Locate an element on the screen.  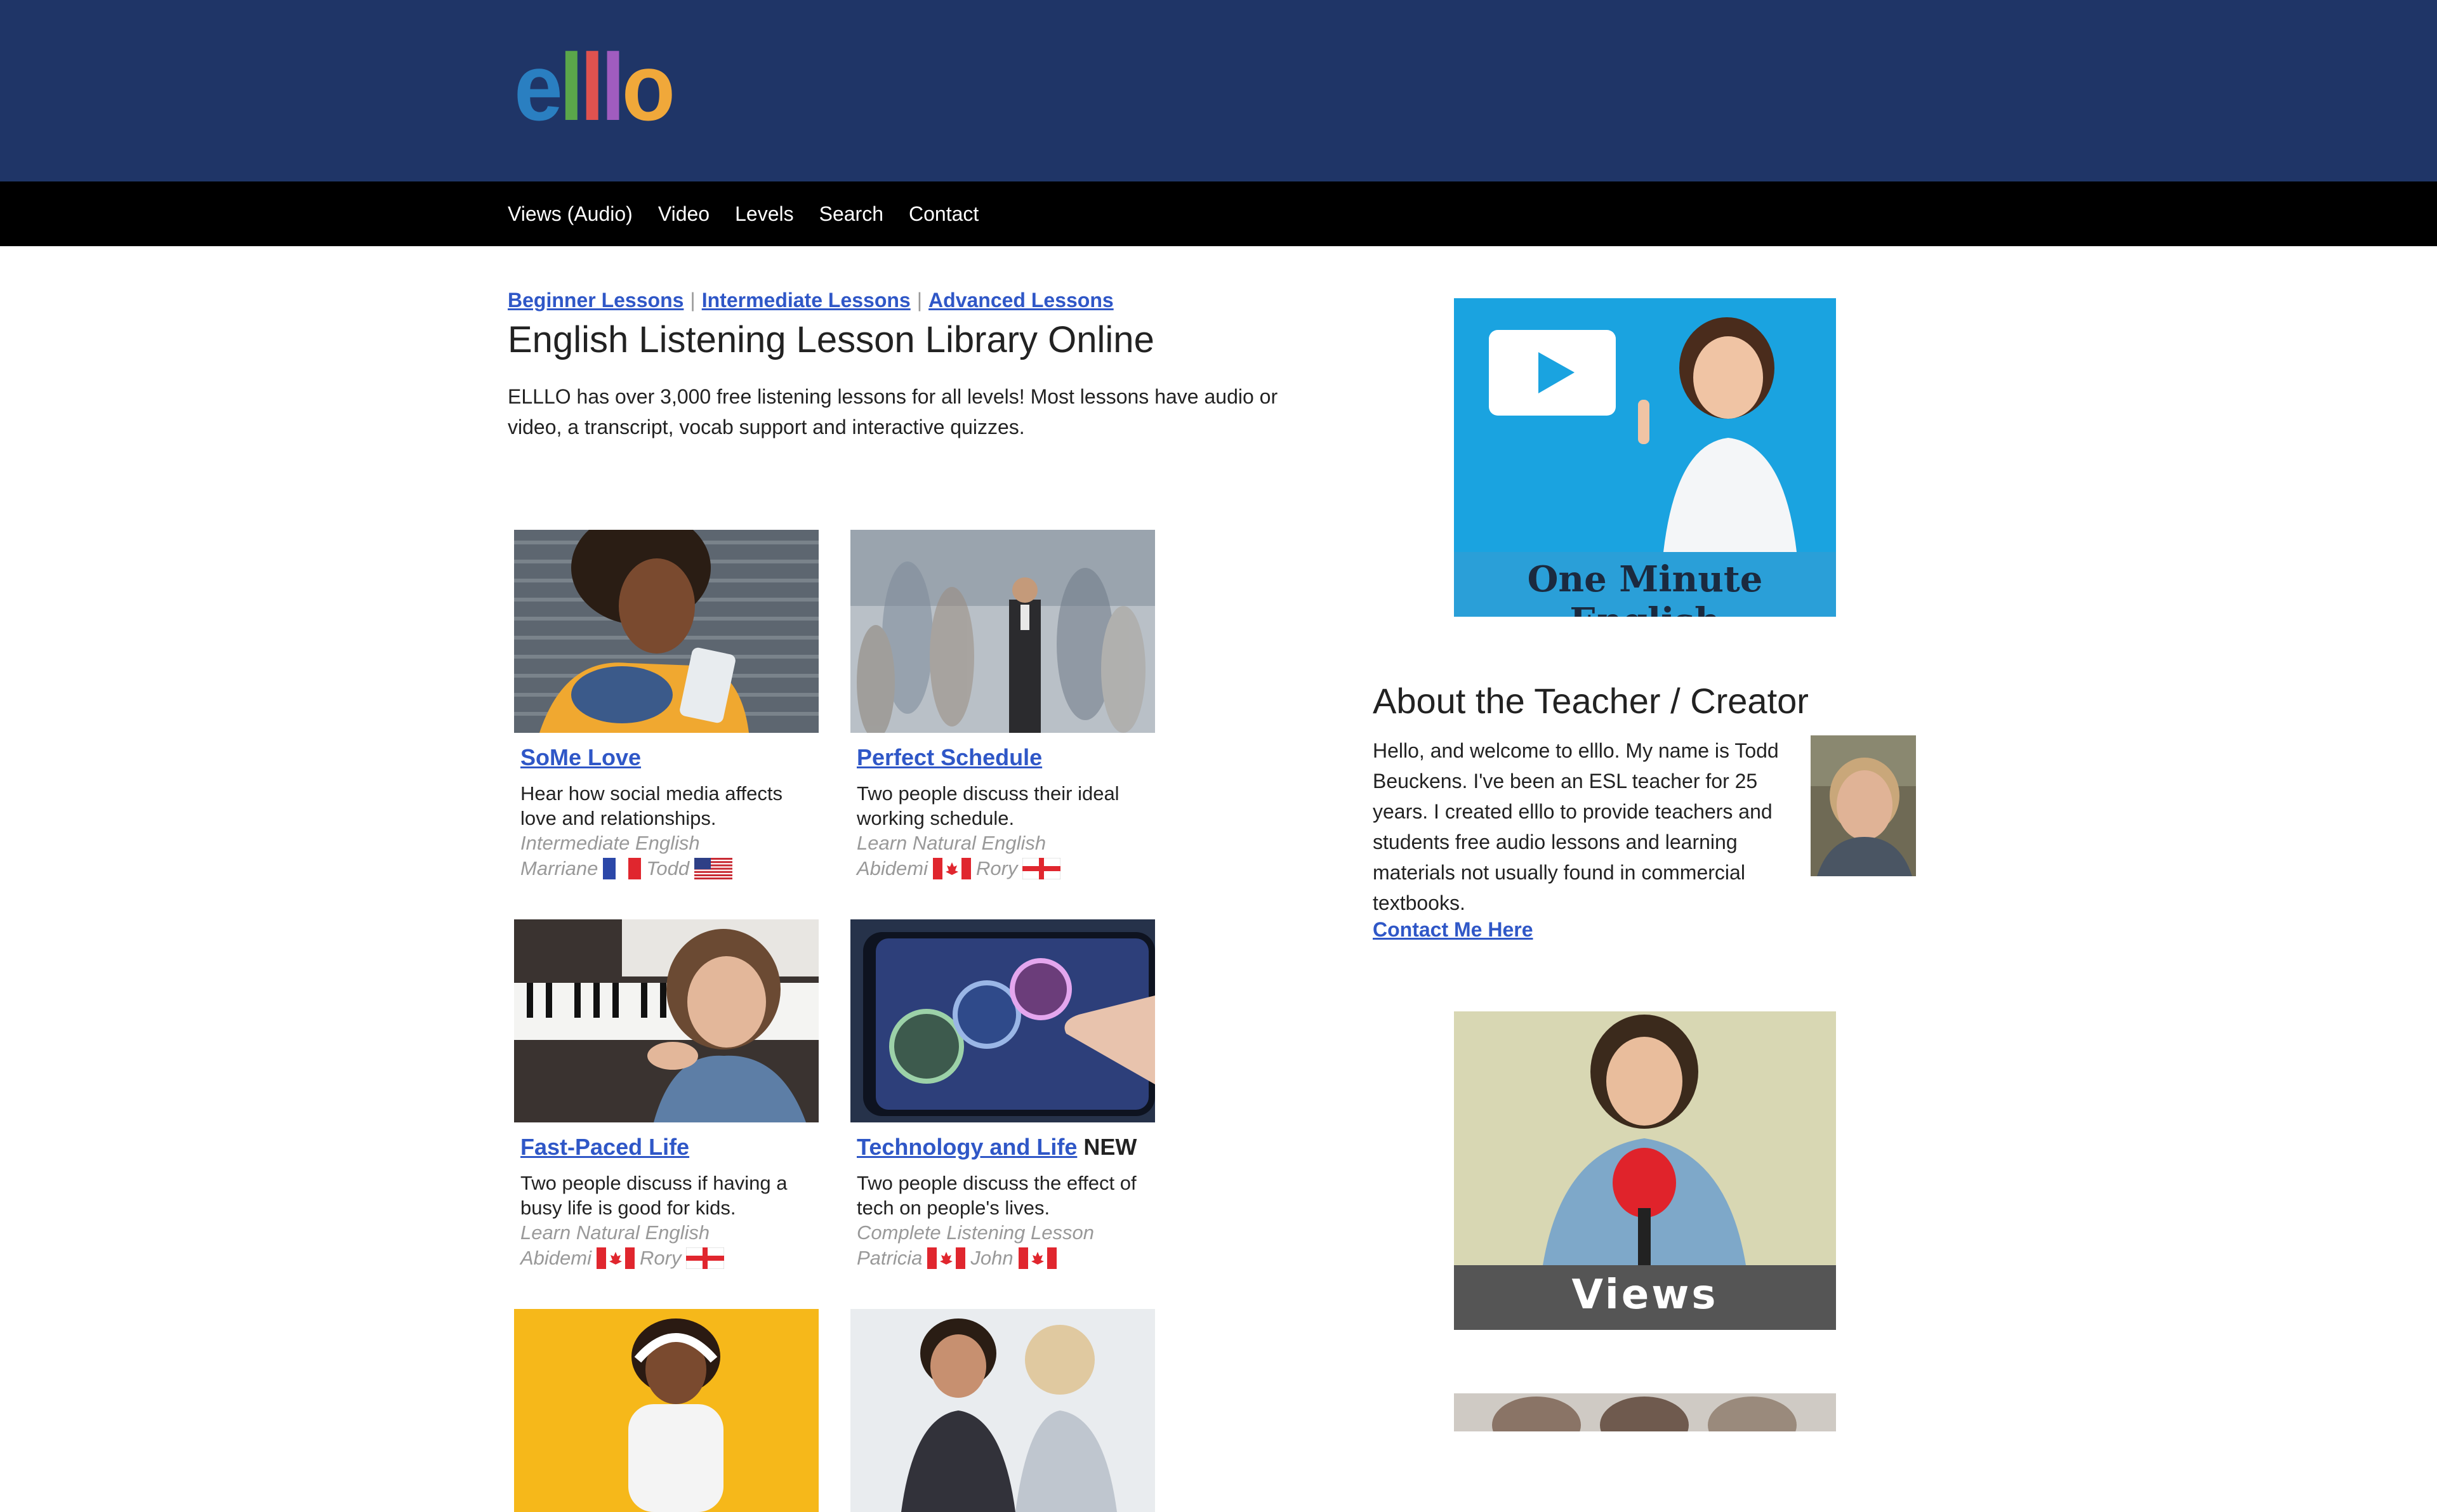
lesson-series: Intermediate English is located at coordinates (610, 843).